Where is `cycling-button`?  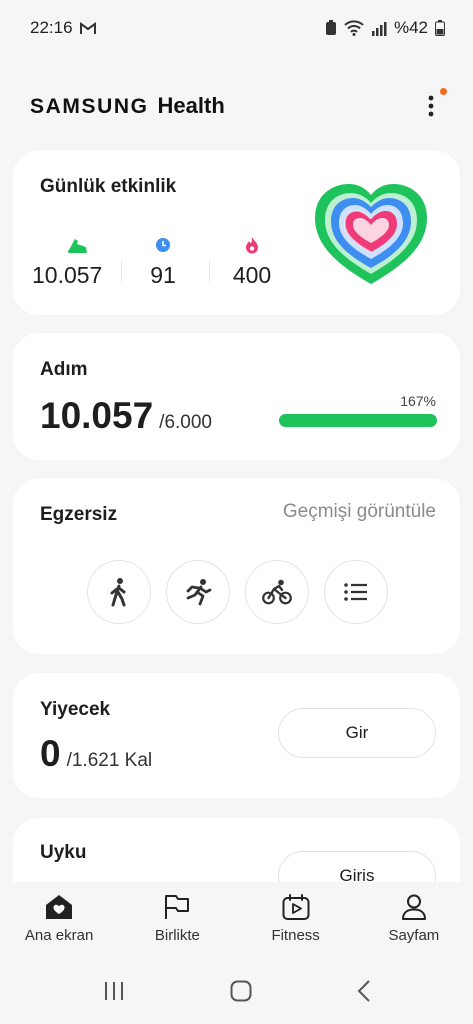
cycling-button is located at coordinates (277, 592).